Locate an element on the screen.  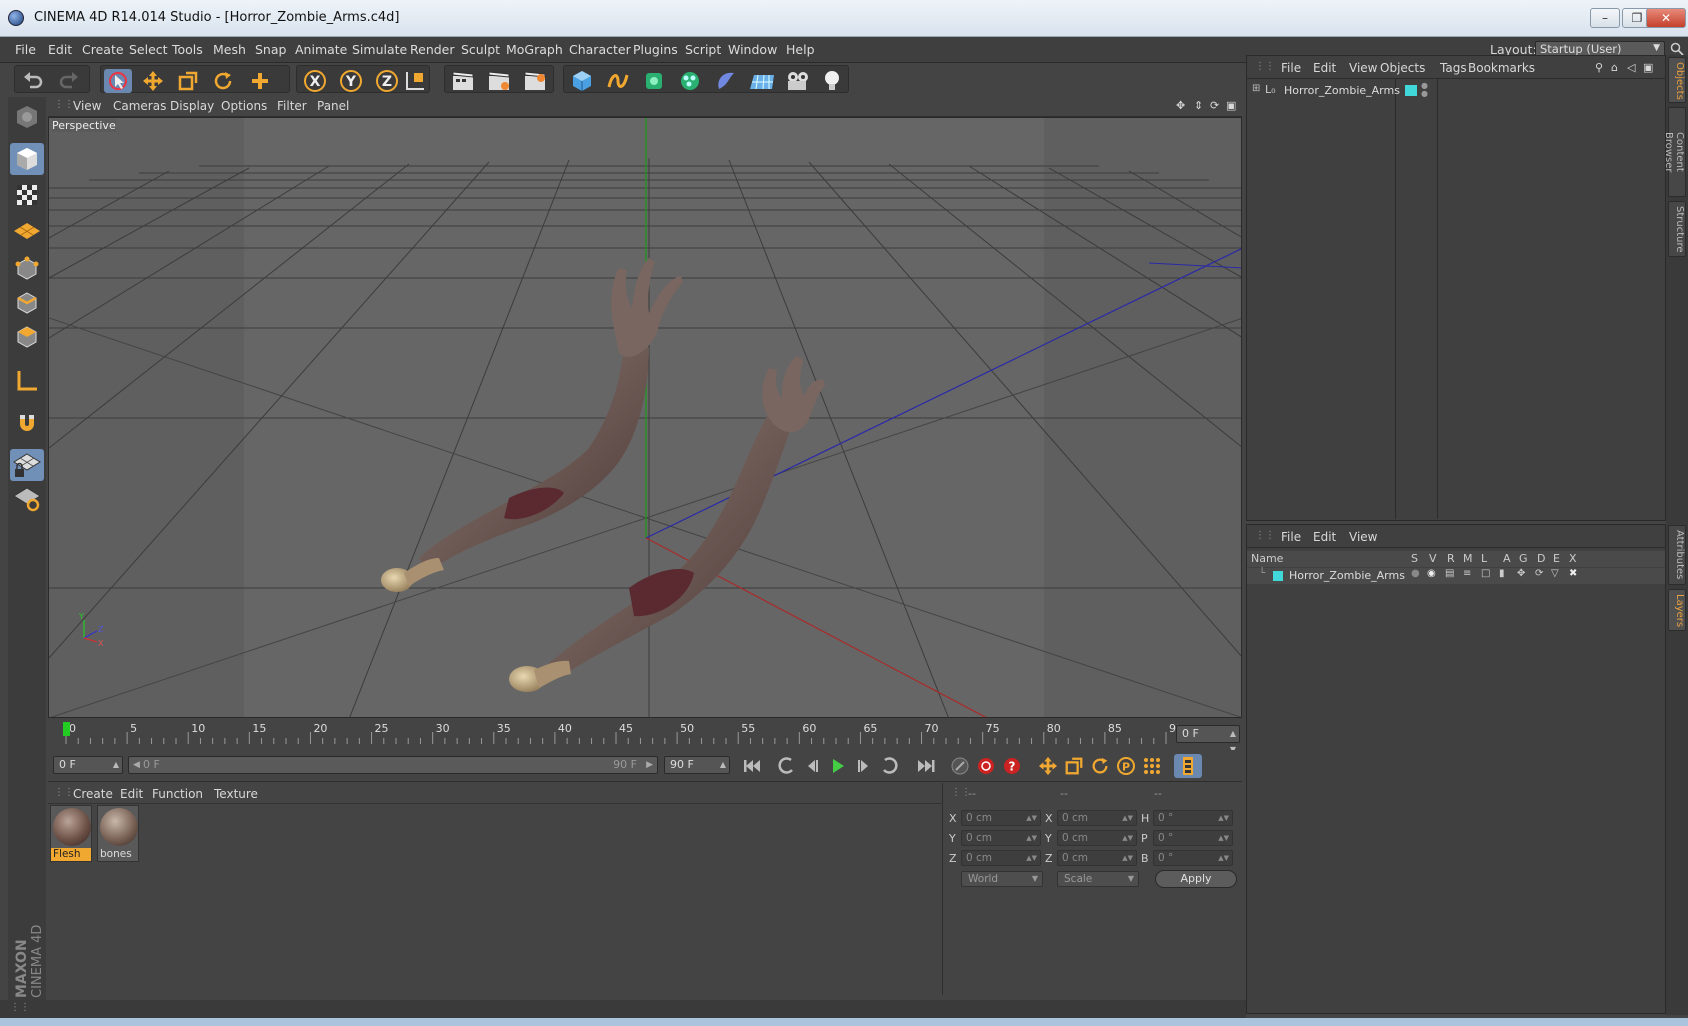
z-axis-lock-icon: Z is located at coordinates (387, 81).